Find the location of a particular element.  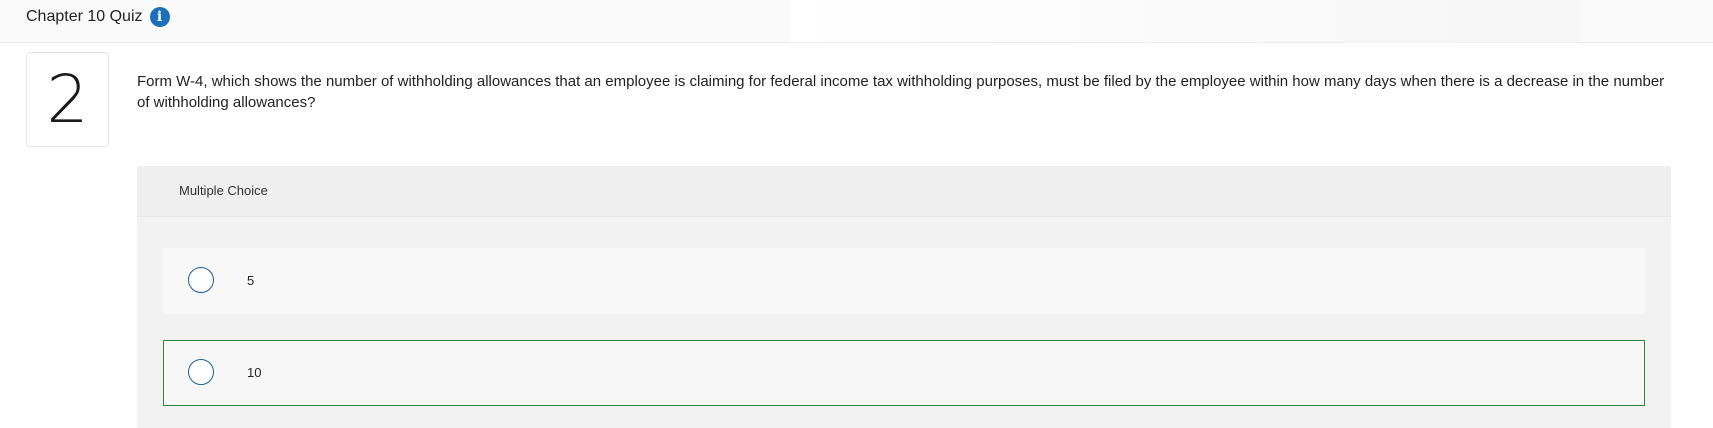

top-bar: Chapter 10 Quiz i is located at coordinates (856, 21).